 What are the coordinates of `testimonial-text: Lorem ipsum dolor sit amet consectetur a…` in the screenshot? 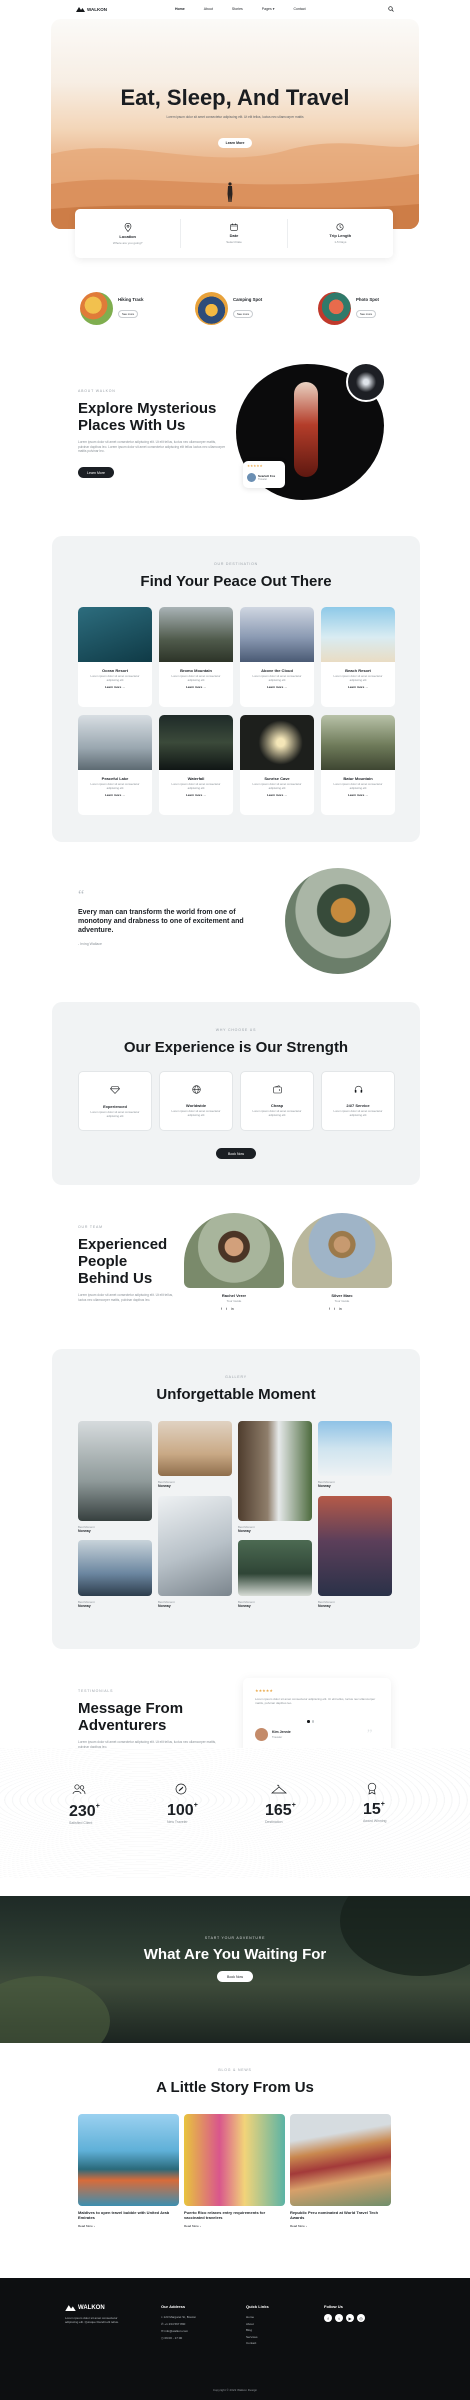 It's located at (315, 1701).